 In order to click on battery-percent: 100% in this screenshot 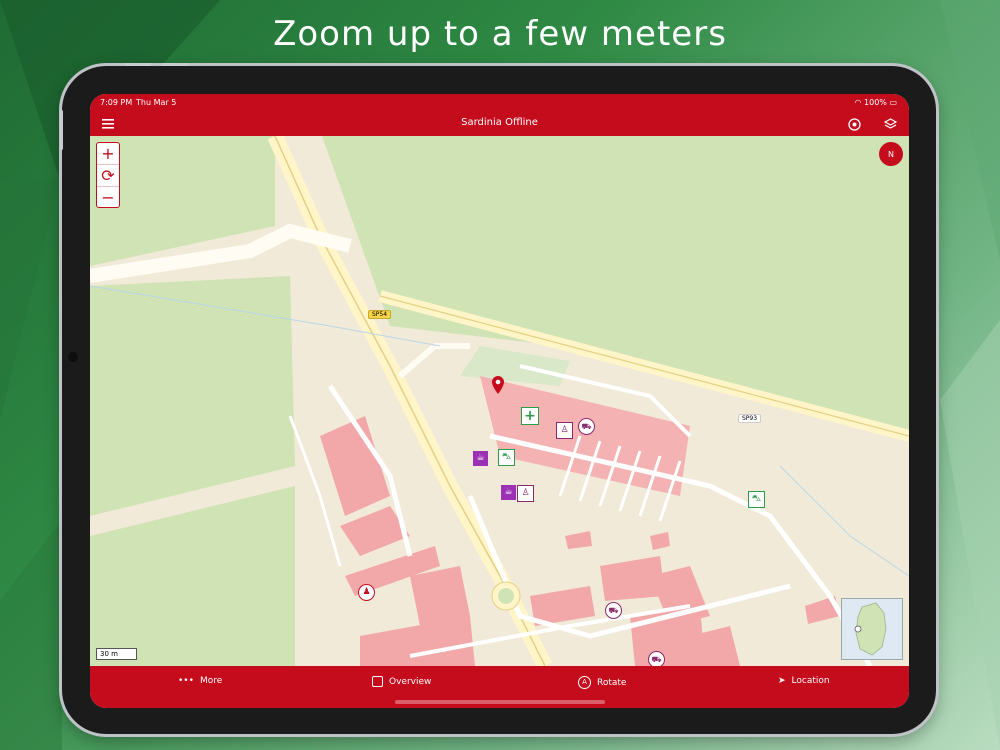, I will do `click(875, 102)`.